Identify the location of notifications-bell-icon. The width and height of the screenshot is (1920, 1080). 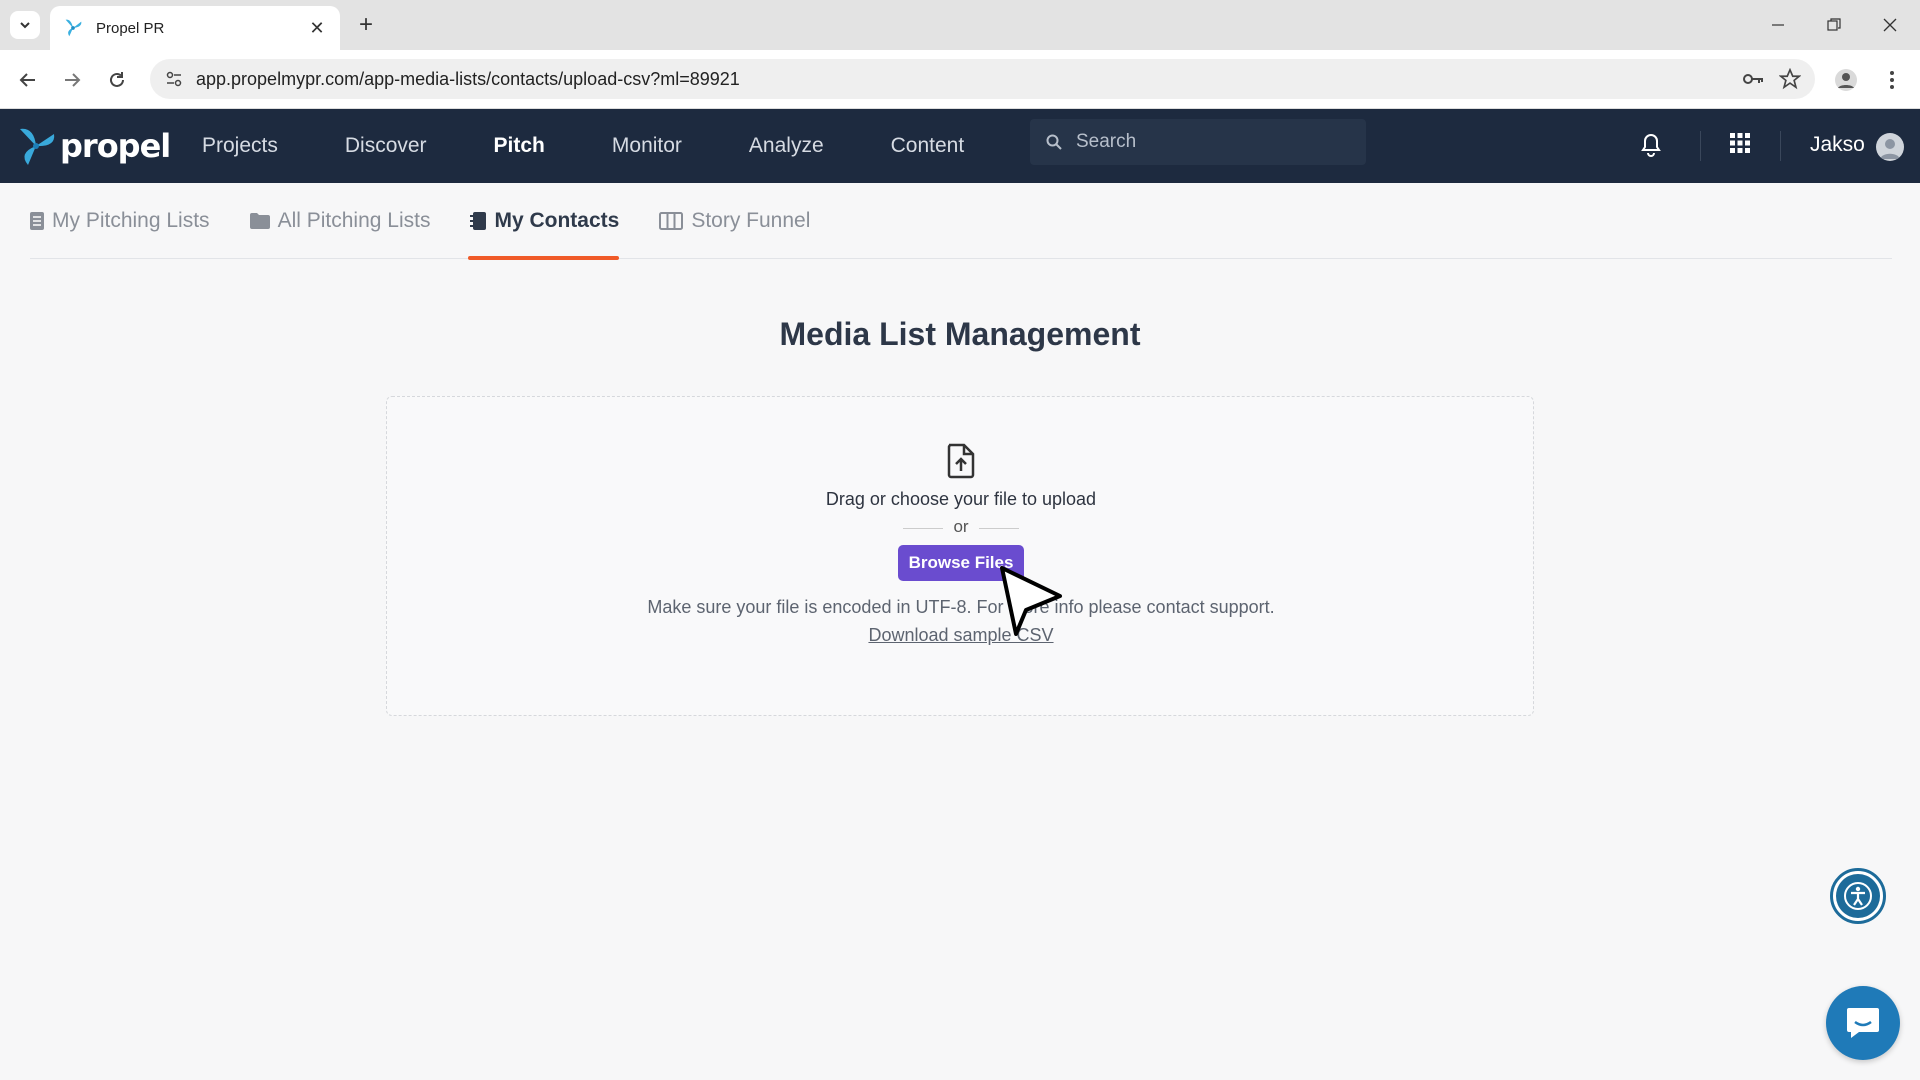
(1651, 147).